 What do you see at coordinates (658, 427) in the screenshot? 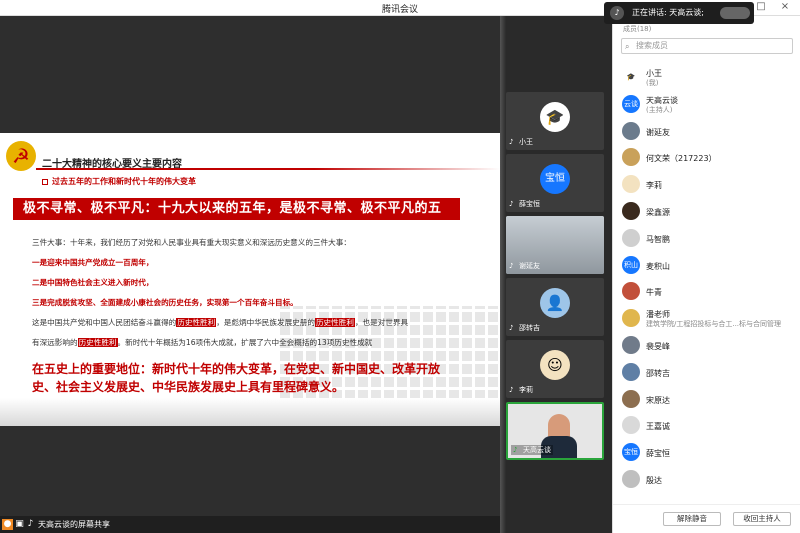
I see `member-name: 王嘉诚` at bounding box center [658, 427].